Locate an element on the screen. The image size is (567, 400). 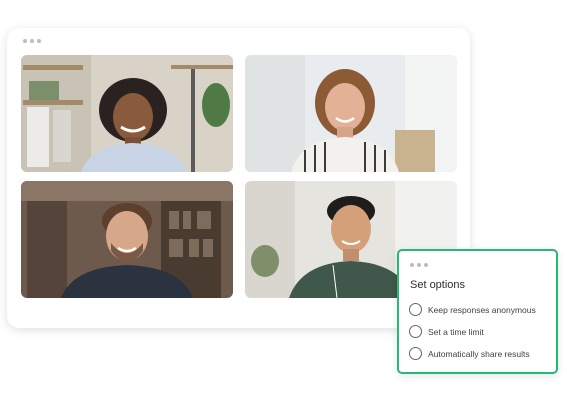
option-label: Automatically share results is located at coordinates (479, 353).